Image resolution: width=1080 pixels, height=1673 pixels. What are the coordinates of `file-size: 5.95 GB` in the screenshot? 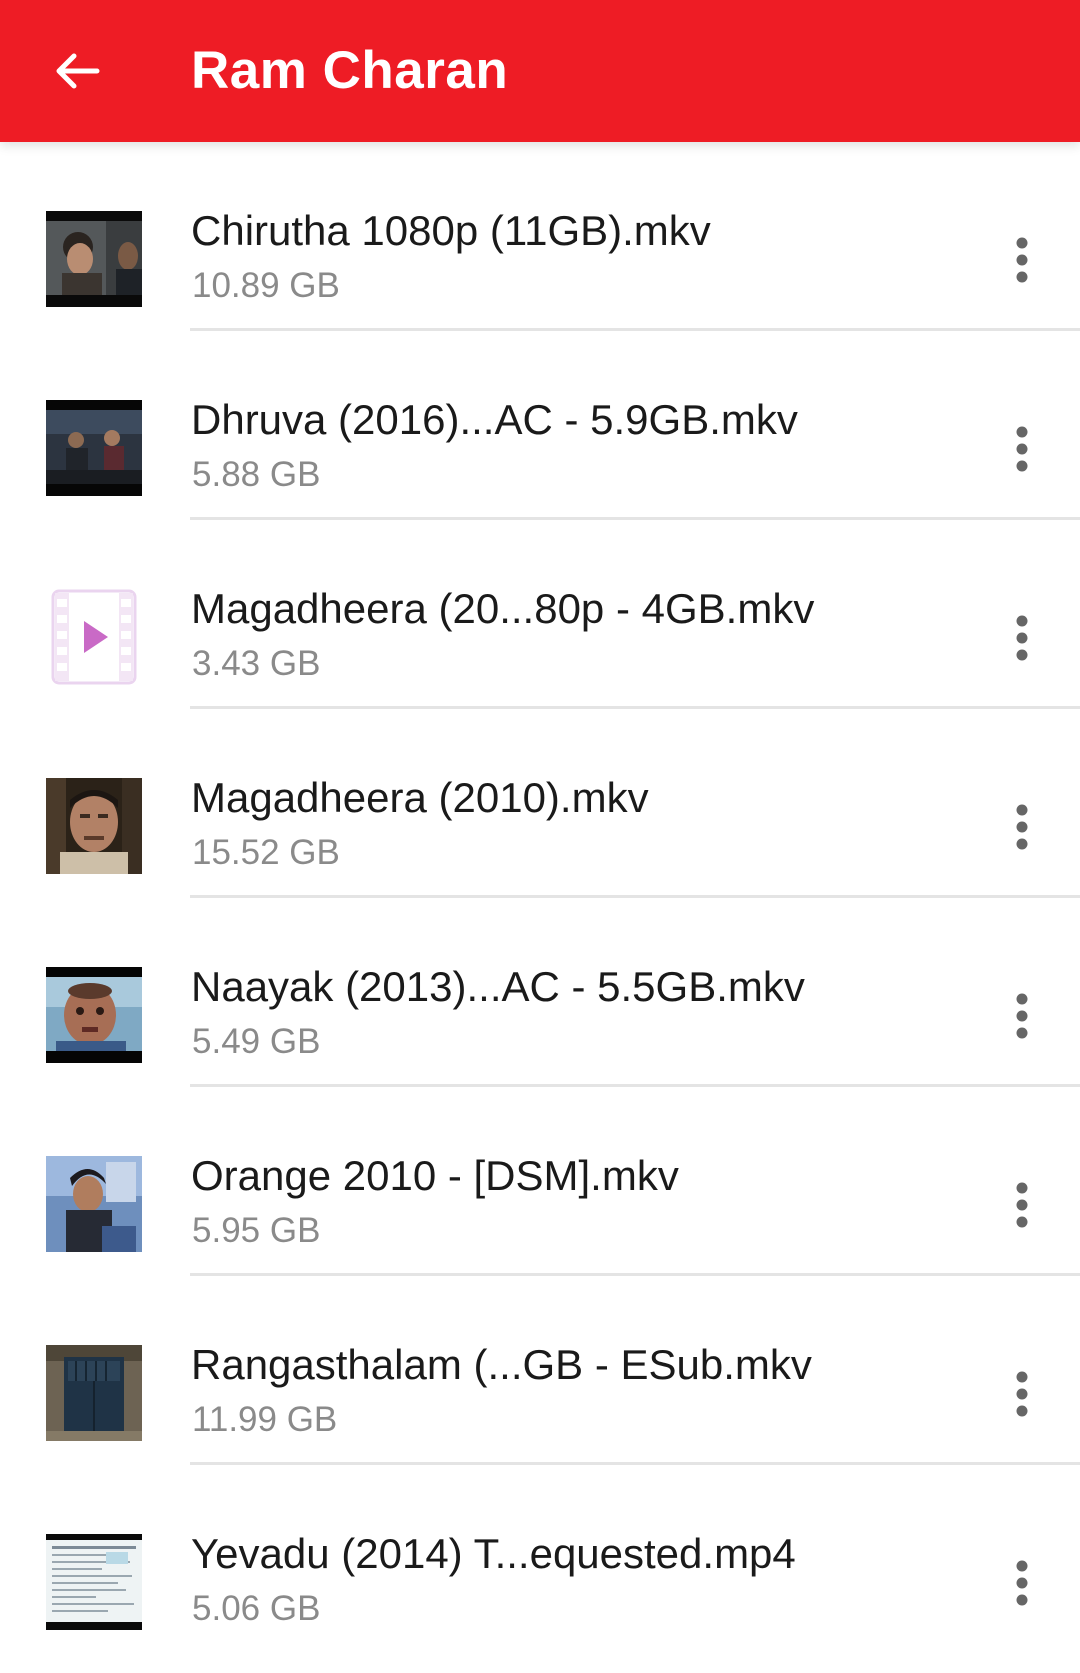 It's located at (256, 1230).